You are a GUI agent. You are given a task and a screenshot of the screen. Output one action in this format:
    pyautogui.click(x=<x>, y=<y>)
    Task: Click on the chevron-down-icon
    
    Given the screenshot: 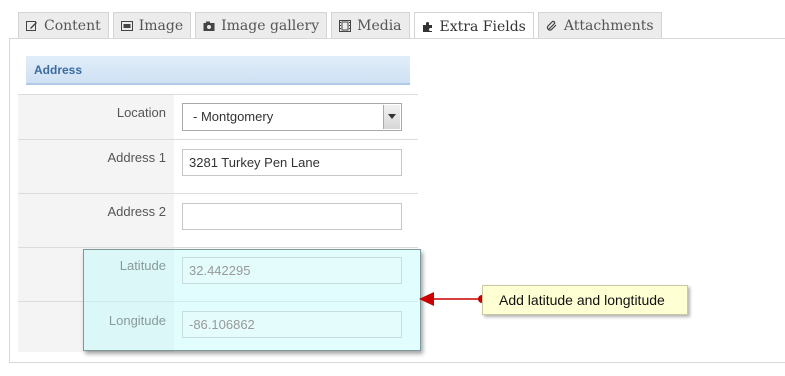 What is the action you would take?
    pyautogui.click(x=391, y=117)
    